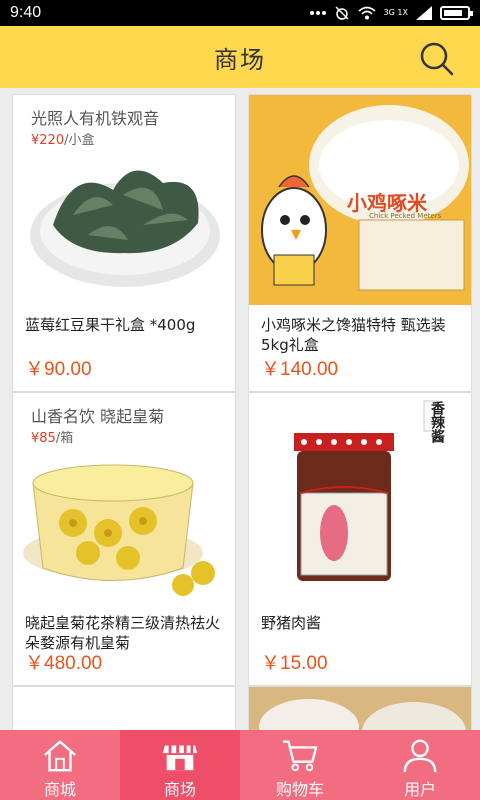  I want to click on page-title: 商场, so click(240, 59).